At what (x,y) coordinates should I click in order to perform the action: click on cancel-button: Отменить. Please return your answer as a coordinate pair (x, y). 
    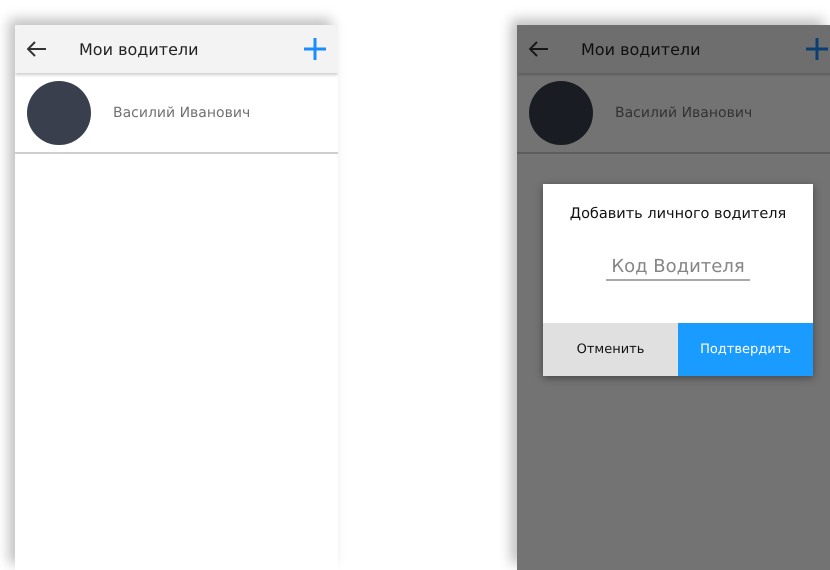
    Looking at the image, I should click on (610, 349).